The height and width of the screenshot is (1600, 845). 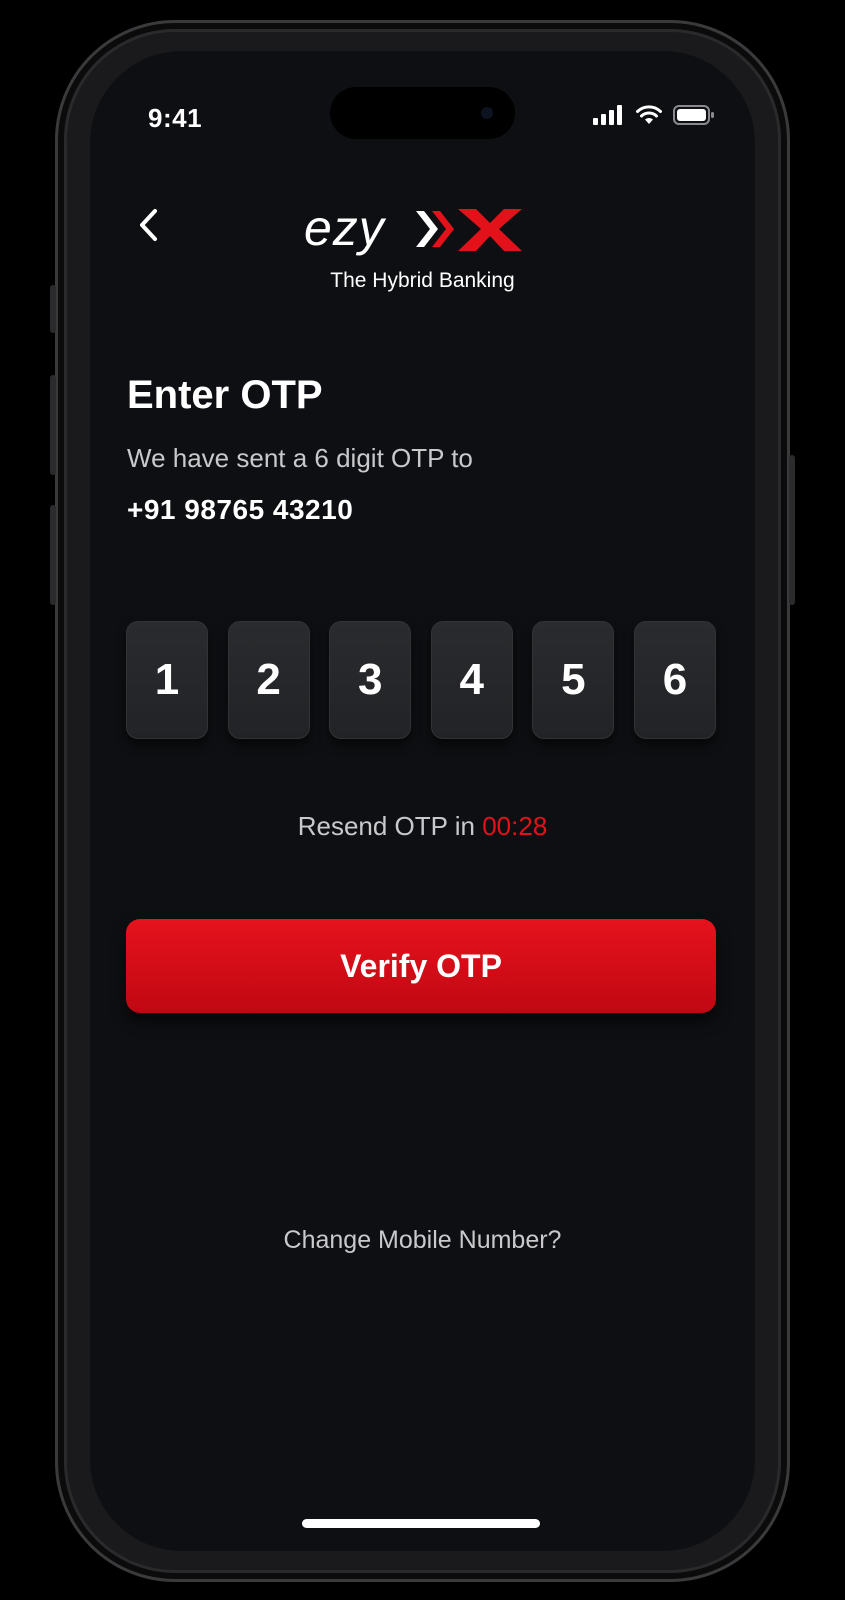 I want to click on otp-digit-4: 4, so click(x=471, y=680).